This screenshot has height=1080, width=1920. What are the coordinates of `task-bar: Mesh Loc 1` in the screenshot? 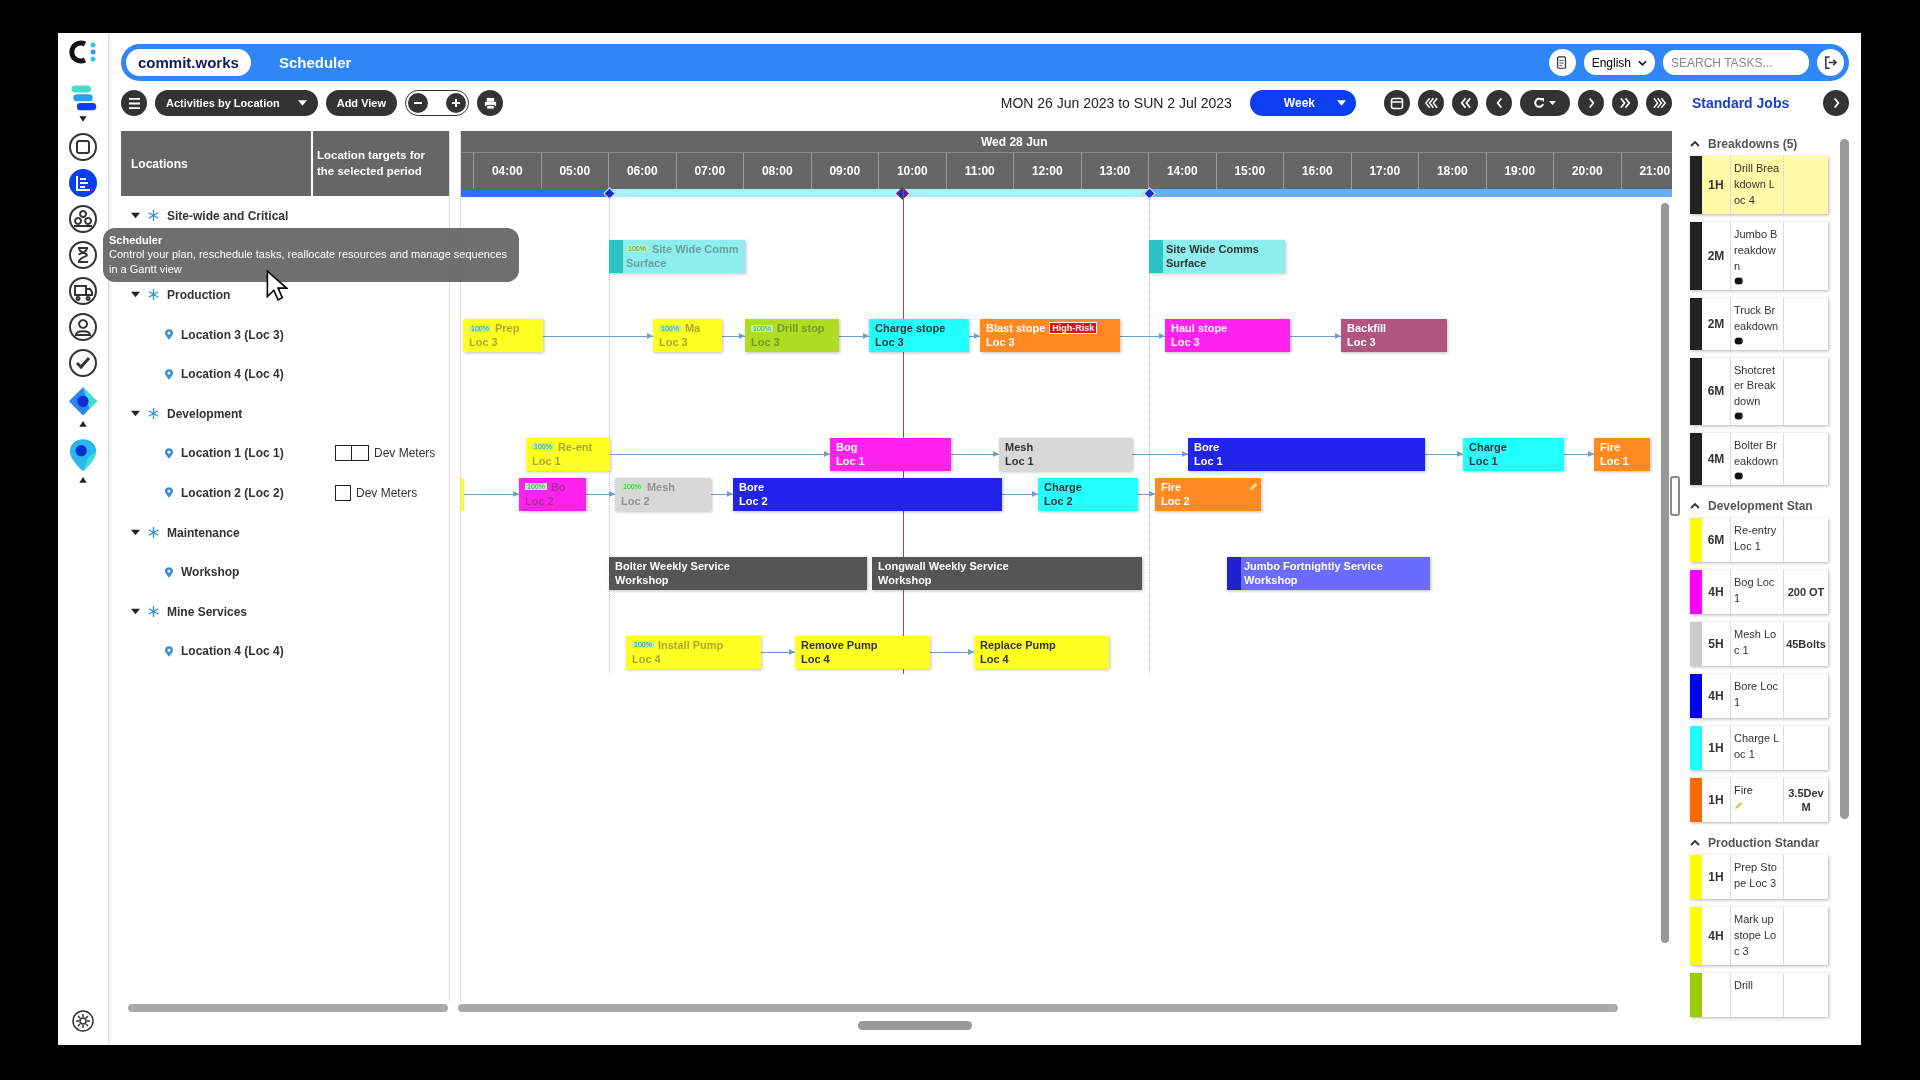 It's located at (1065, 454).